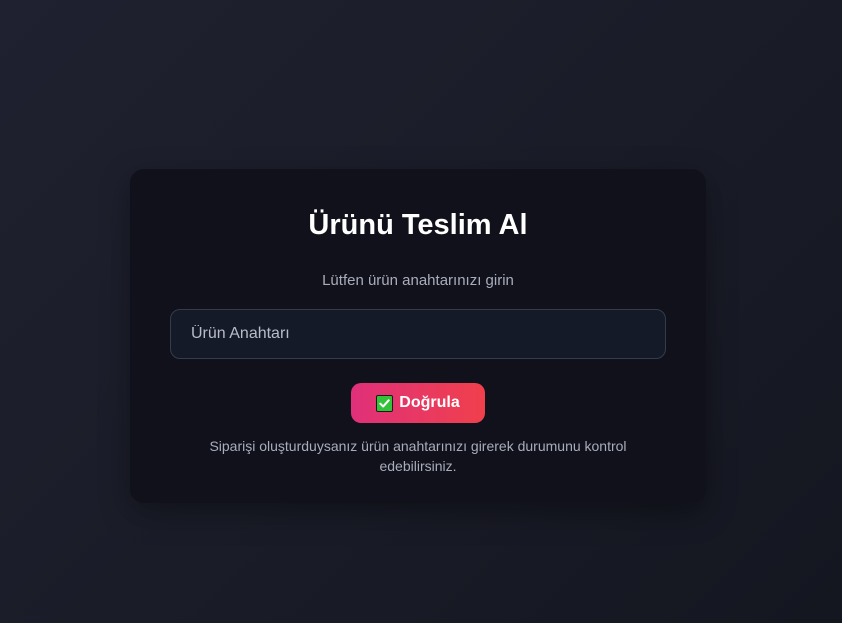 Image resolution: width=842 pixels, height=623 pixels. What do you see at coordinates (418, 280) in the screenshot?
I see `subtitle: Lütfen ürün anahtarınızı girin` at bounding box center [418, 280].